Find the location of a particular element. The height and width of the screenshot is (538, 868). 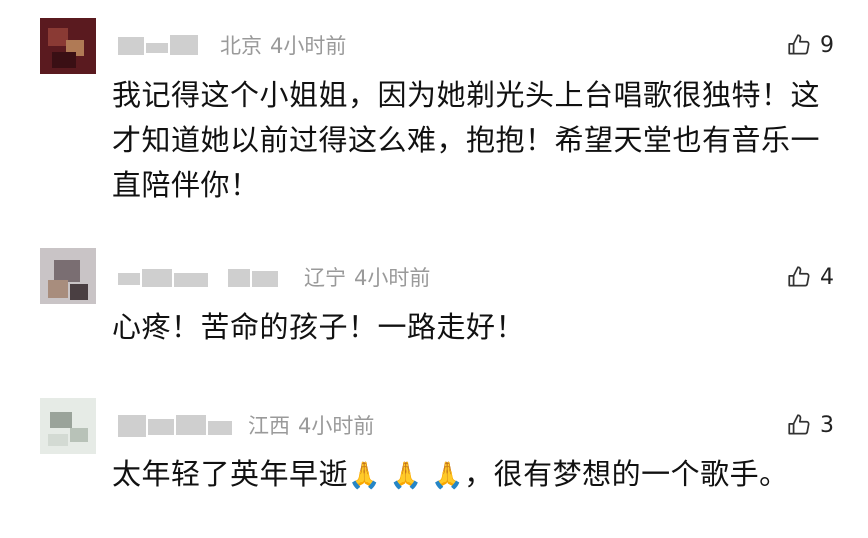

comment-meta: 辽宁 4小时前 is located at coordinates (278, 277).